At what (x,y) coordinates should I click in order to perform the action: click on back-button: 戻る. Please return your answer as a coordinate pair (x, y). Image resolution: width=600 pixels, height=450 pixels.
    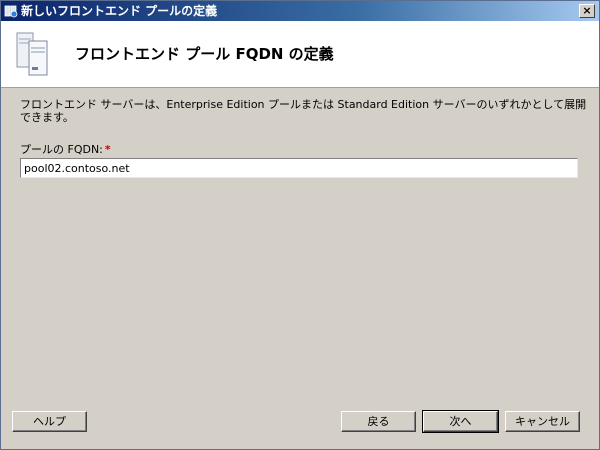
    Looking at the image, I should click on (378, 421).